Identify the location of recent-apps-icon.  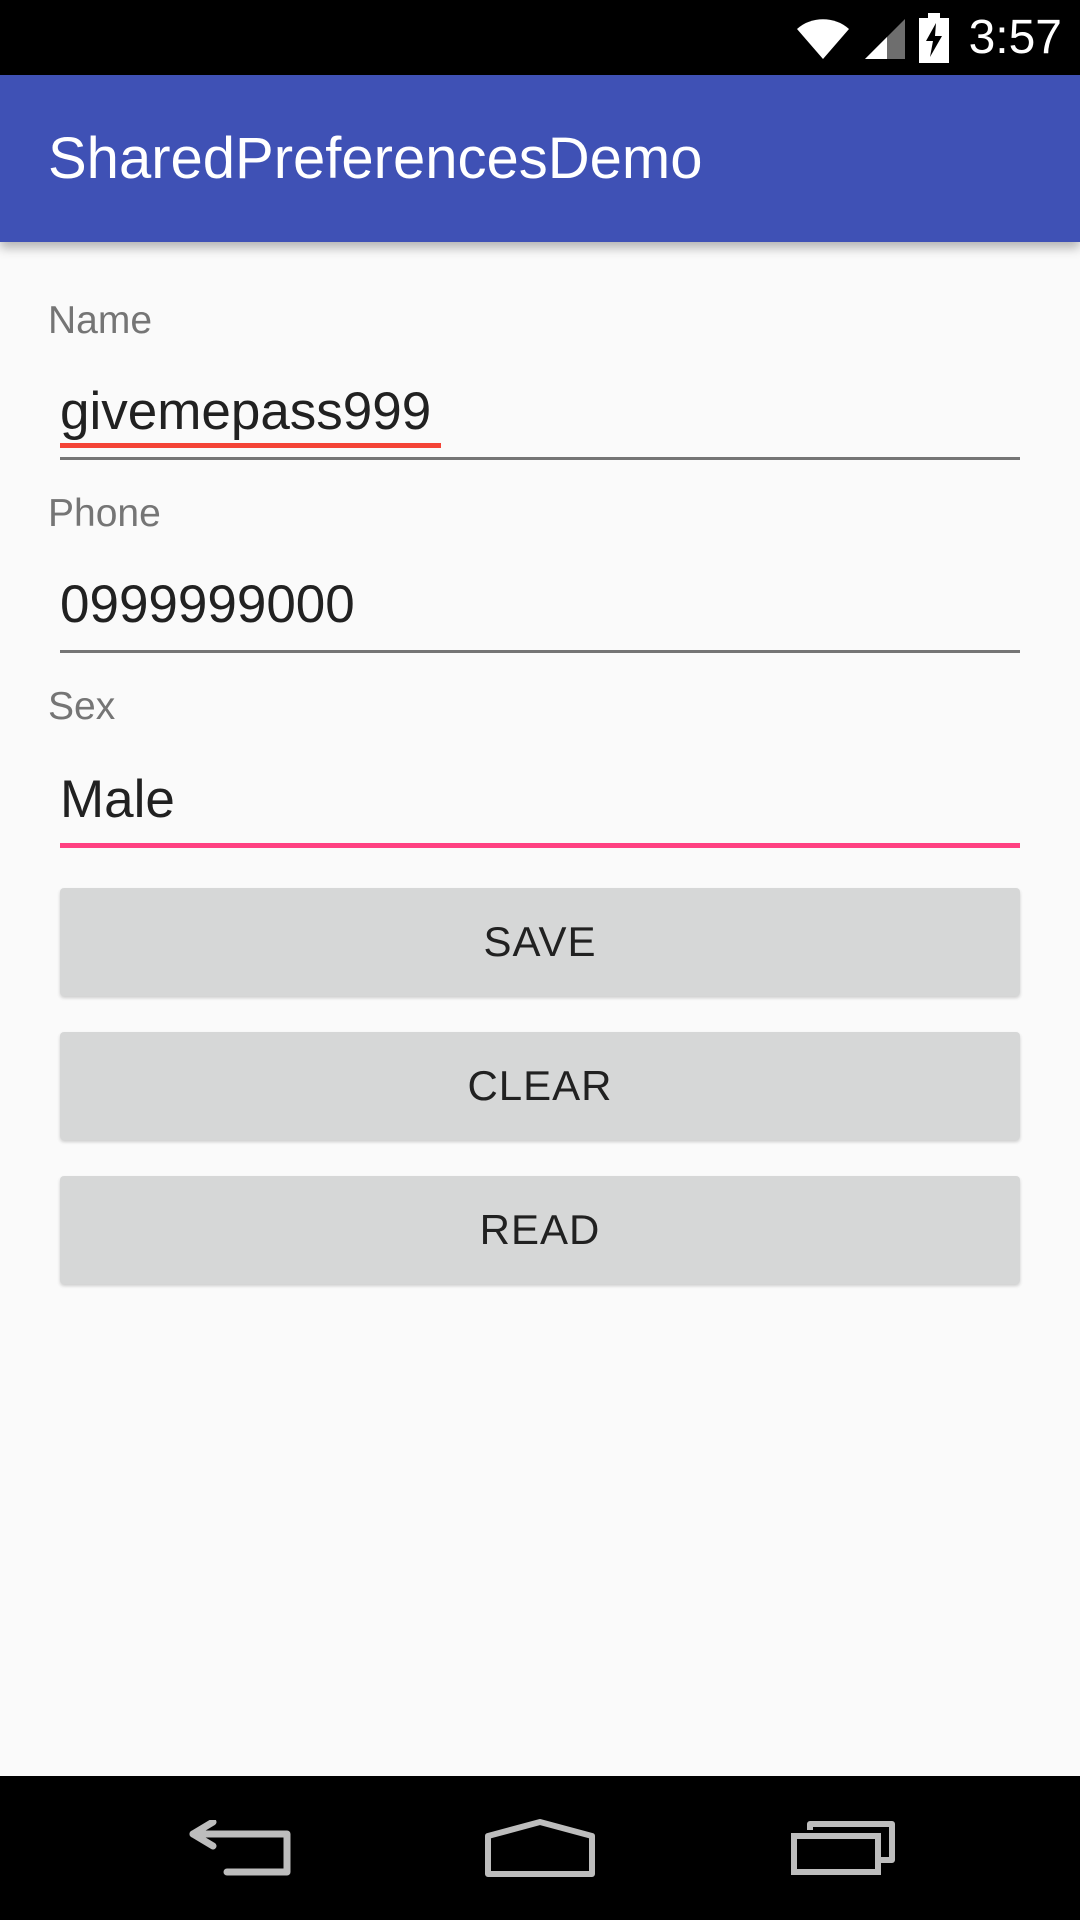
(843, 1848).